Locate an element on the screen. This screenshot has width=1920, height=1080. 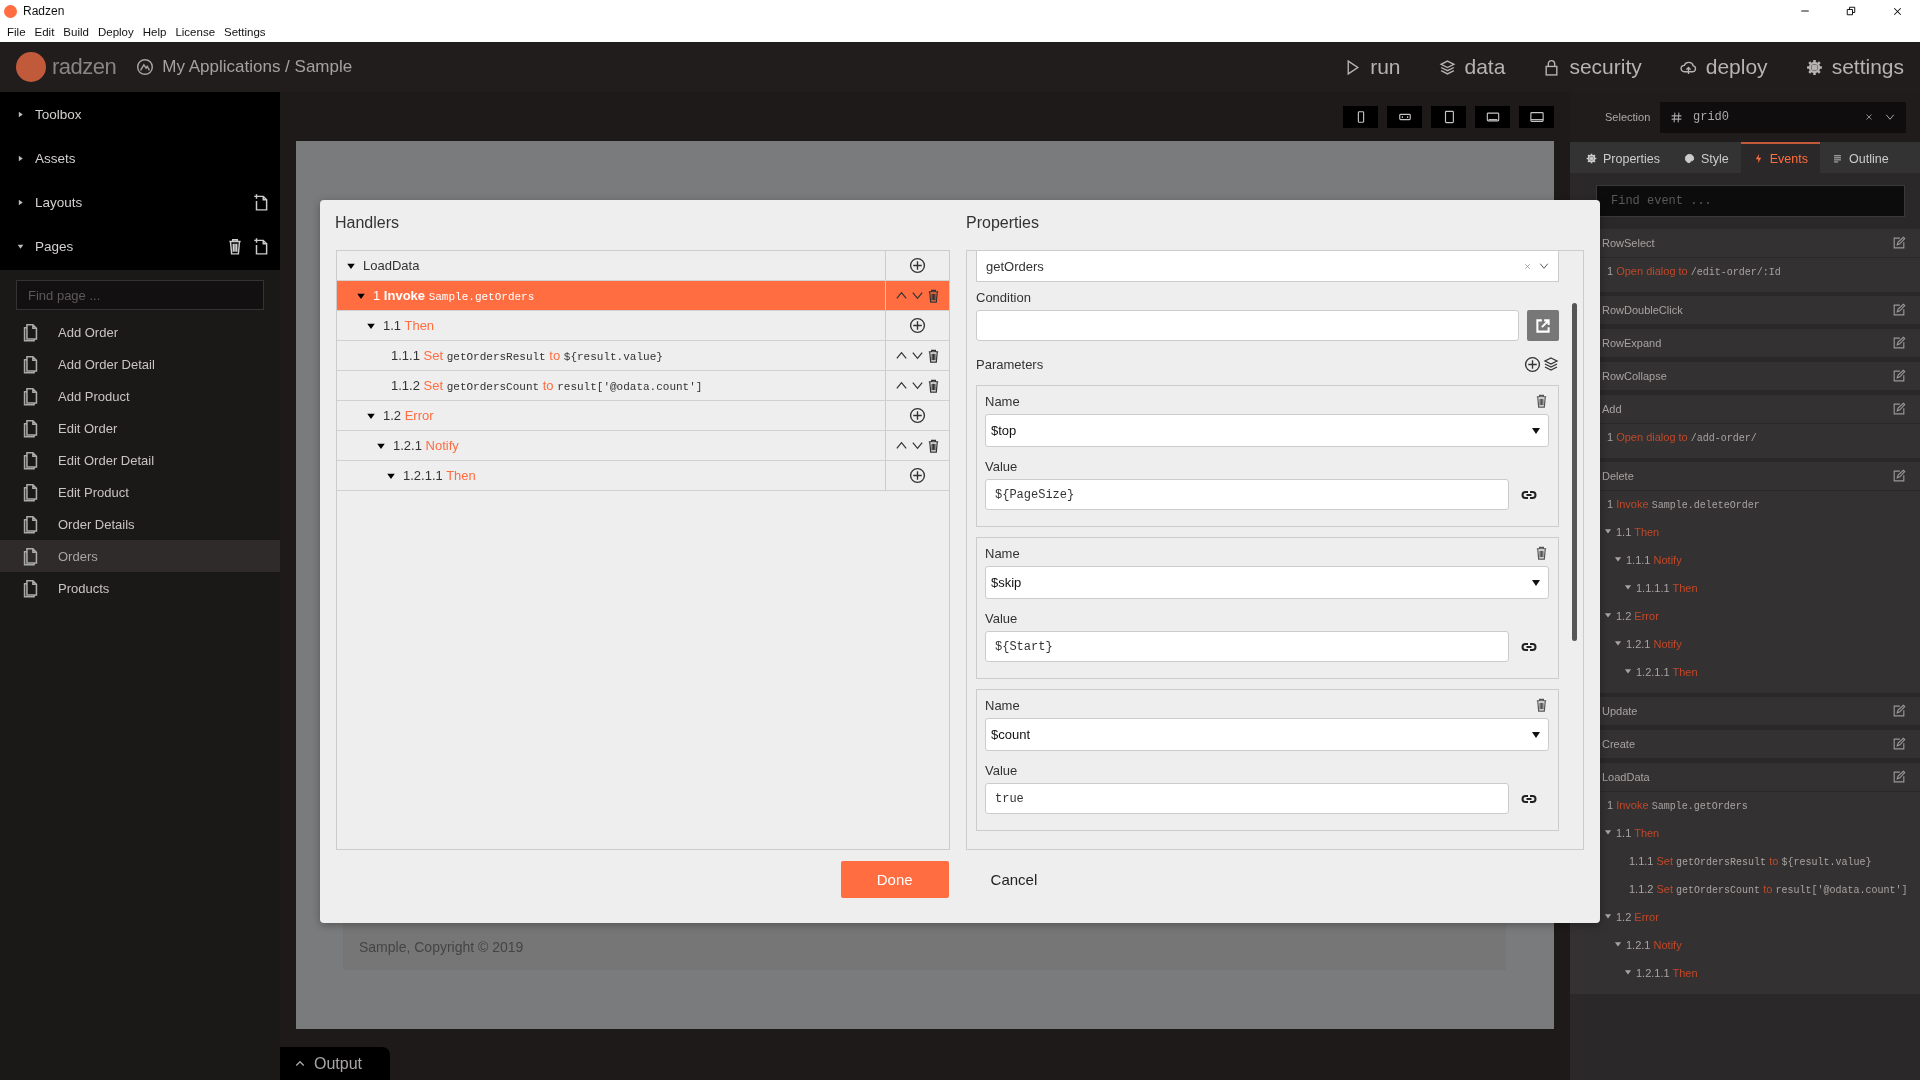
menu-item: Help is located at coordinates (154, 32).